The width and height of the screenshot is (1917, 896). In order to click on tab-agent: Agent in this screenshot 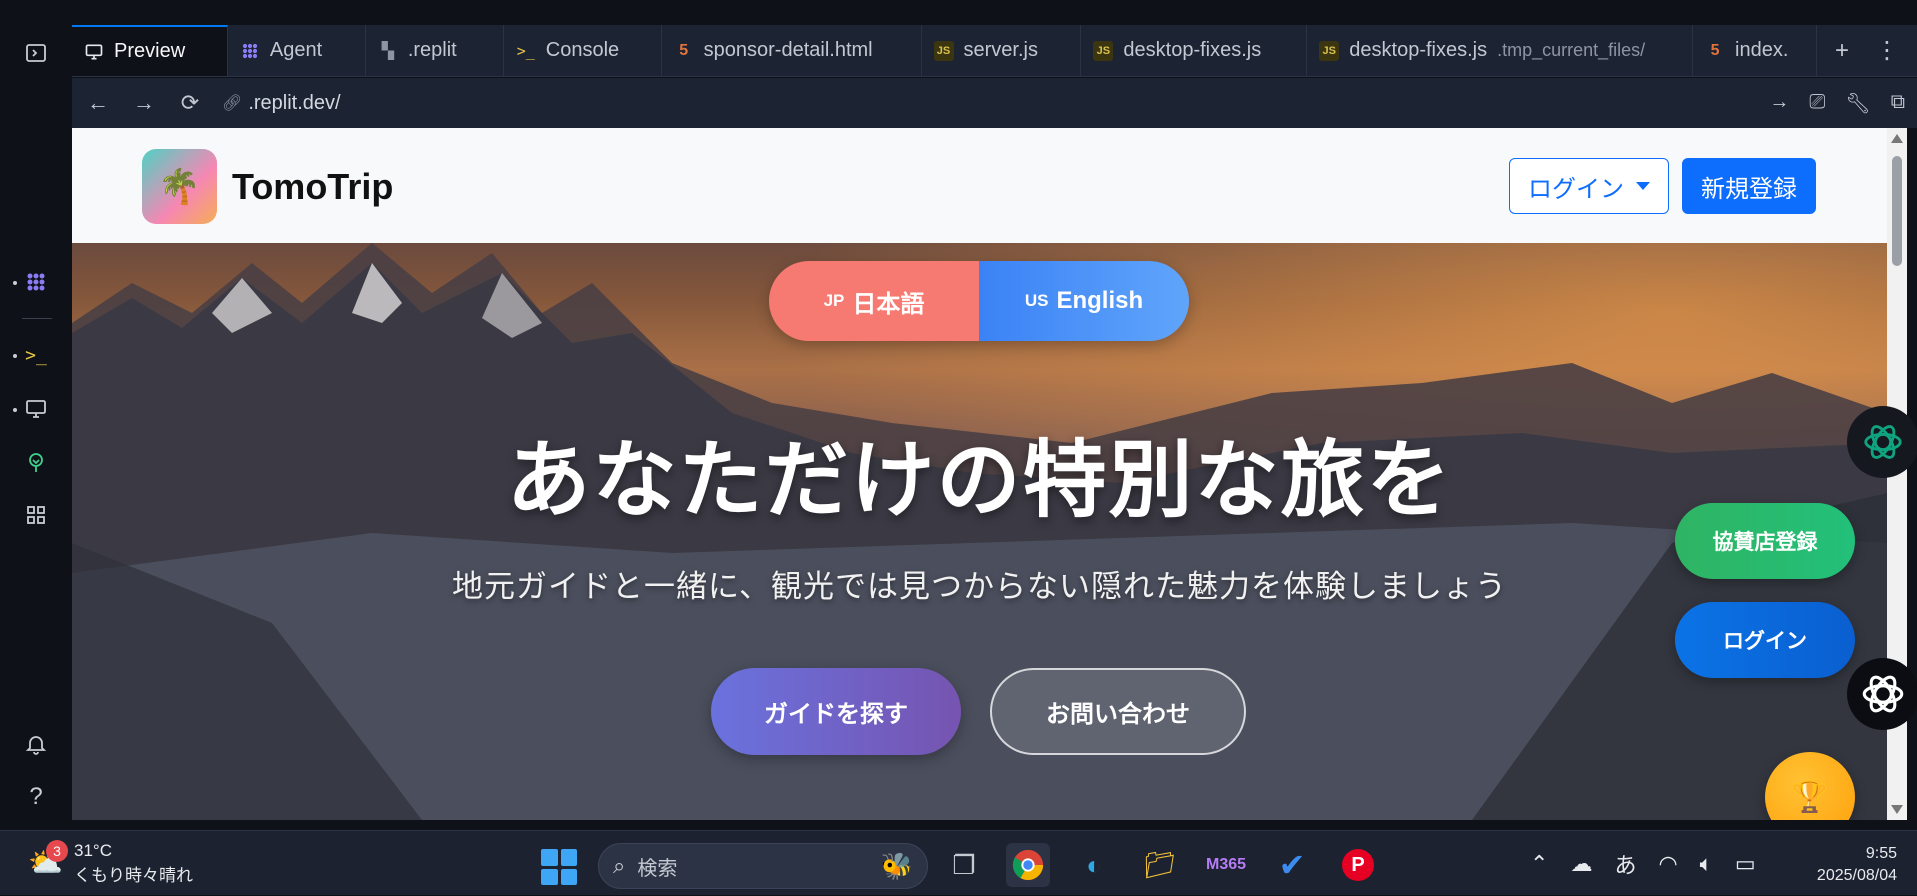, I will do `click(297, 50)`.